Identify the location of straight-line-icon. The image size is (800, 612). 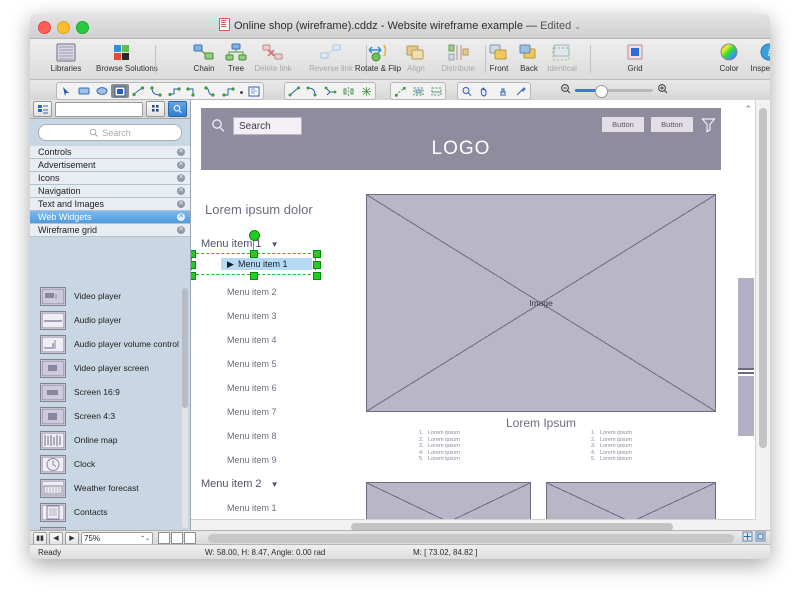
(294, 91).